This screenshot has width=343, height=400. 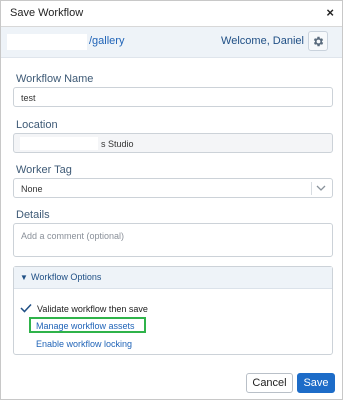 What do you see at coordinates (173, 188) in the screenshot?
I see `worker-tag-select: None` at bounding box center [173, 188].